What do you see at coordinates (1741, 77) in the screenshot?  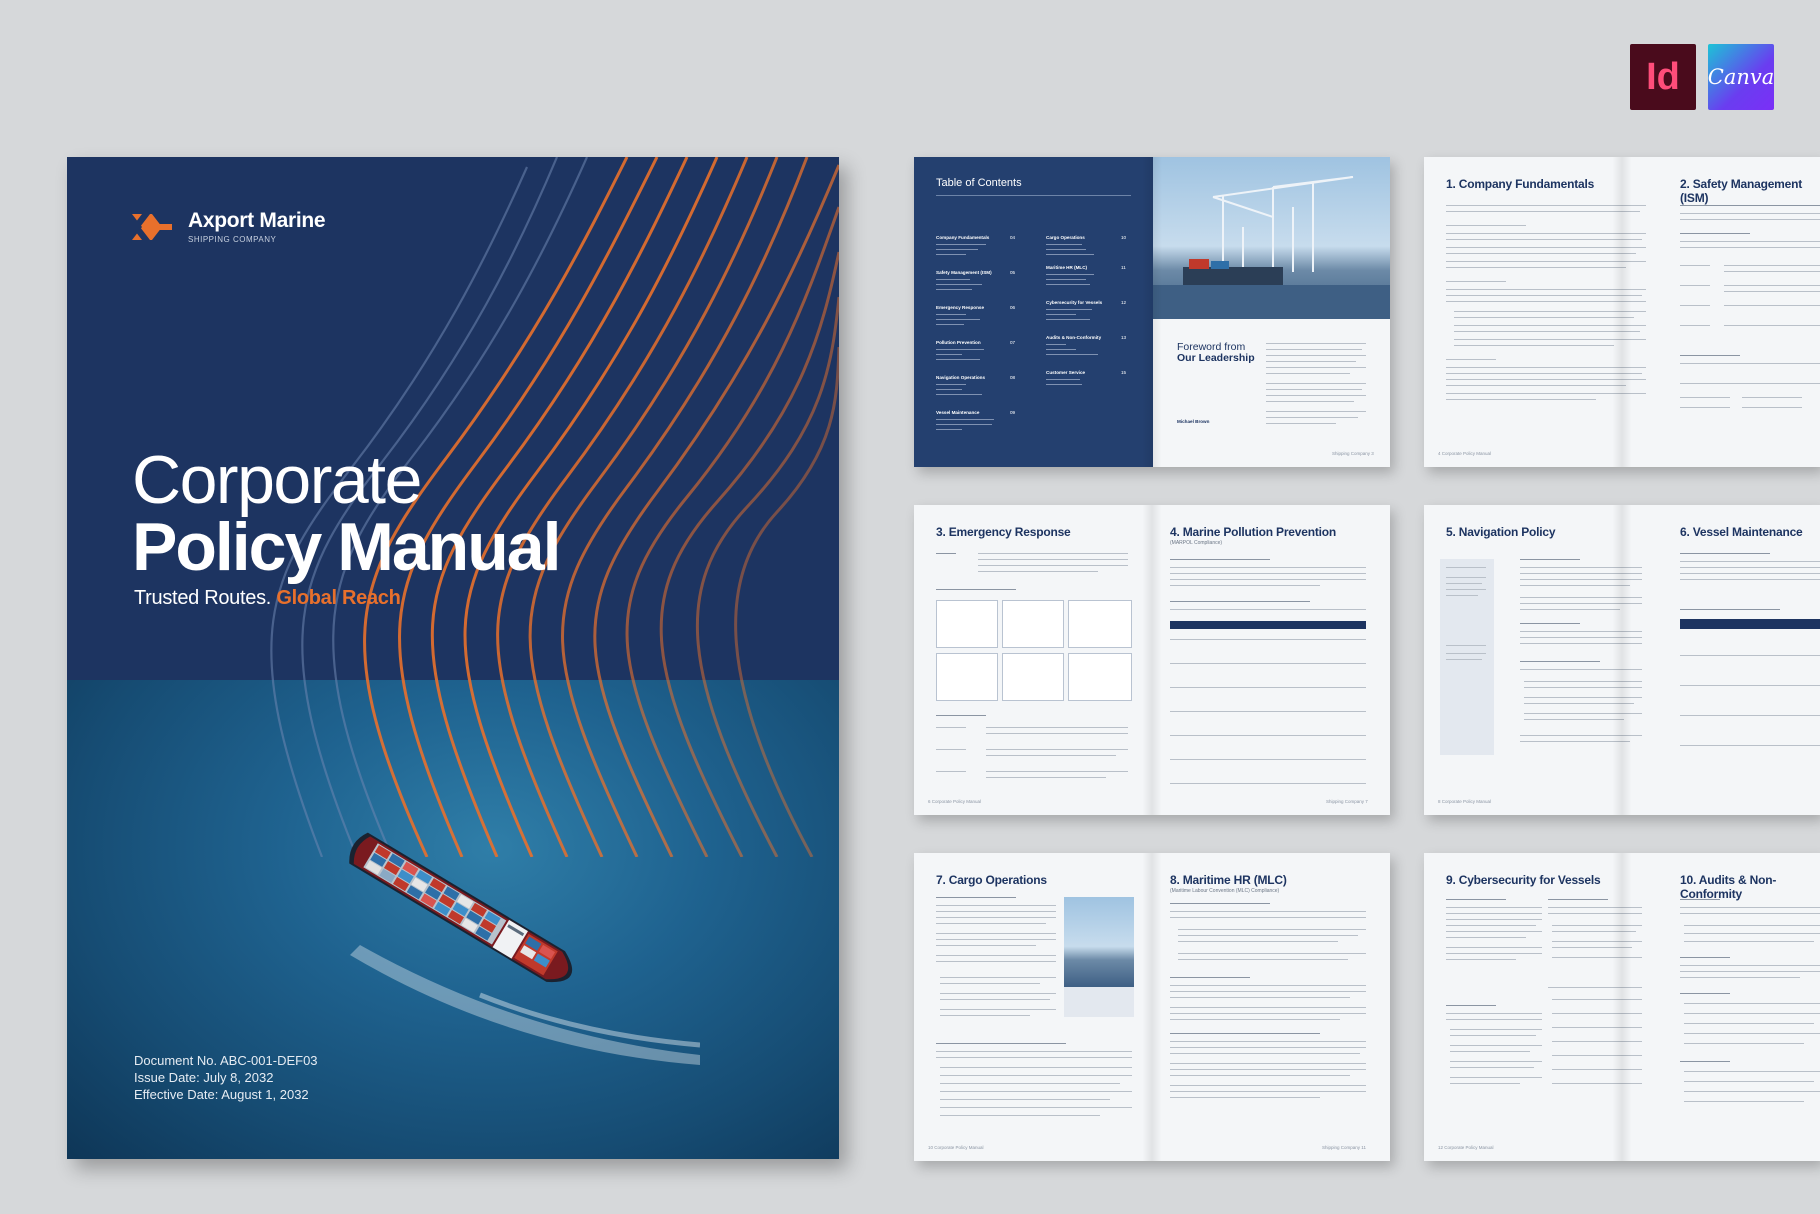 I see `canva-badge: Canva` at bounding box center [1741, 77].